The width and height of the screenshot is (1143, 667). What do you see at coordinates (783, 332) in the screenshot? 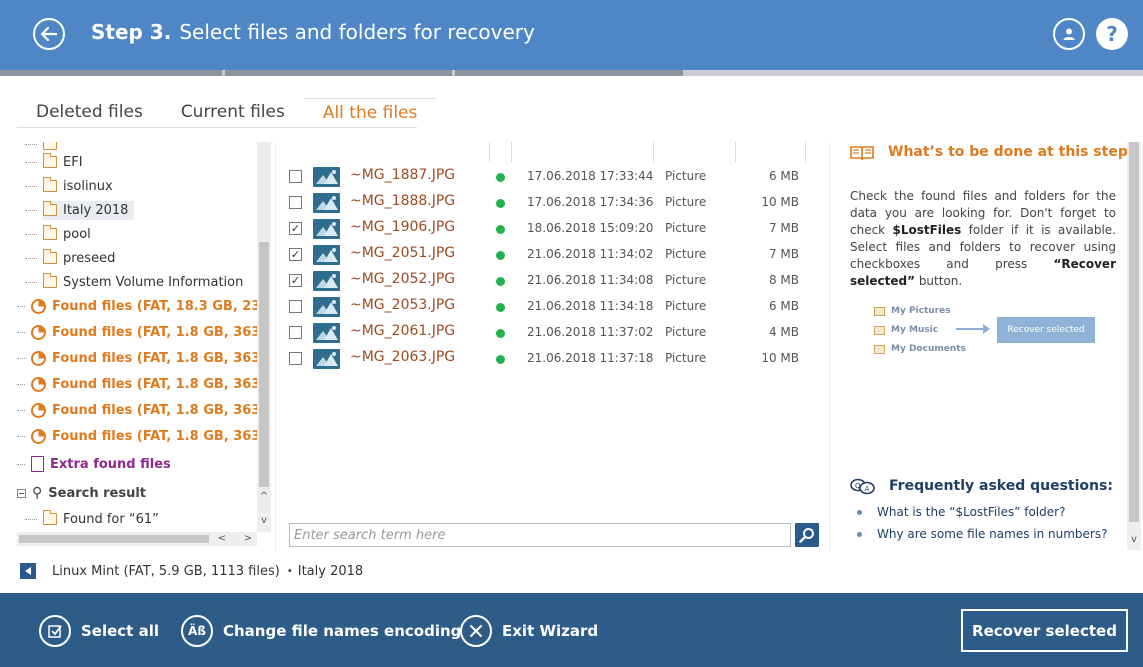
I see `file-size: 4 MB` at bounding box center [783, 332].